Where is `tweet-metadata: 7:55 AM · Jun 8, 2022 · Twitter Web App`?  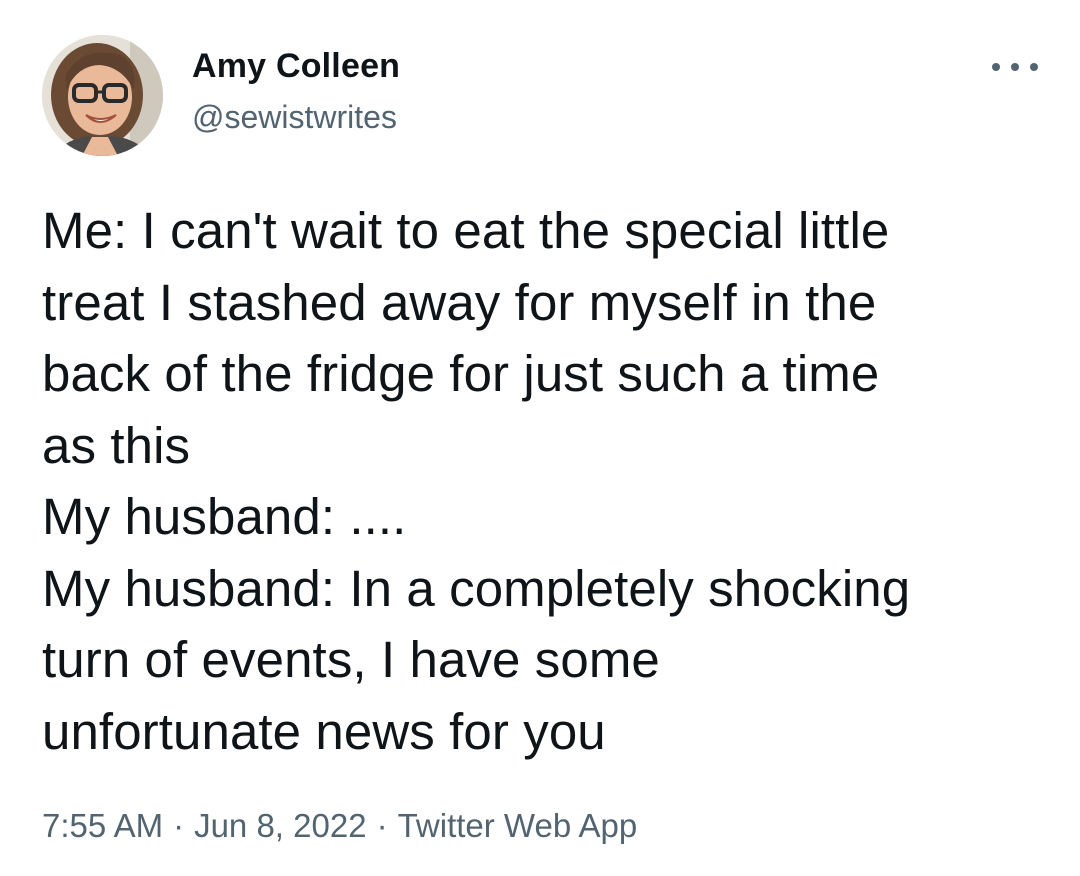
tweet-metadata: 7:55 AM · Jun 8, 2022 · Twitter Web App is located at coordinates (339, 826).